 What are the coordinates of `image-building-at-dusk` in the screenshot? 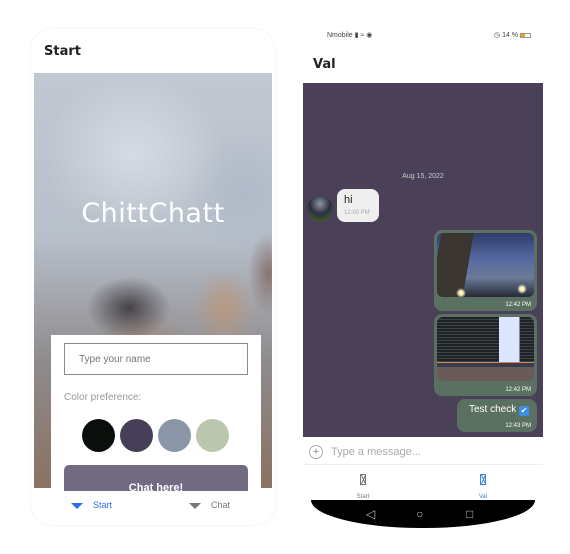 It's located at (485, 265).